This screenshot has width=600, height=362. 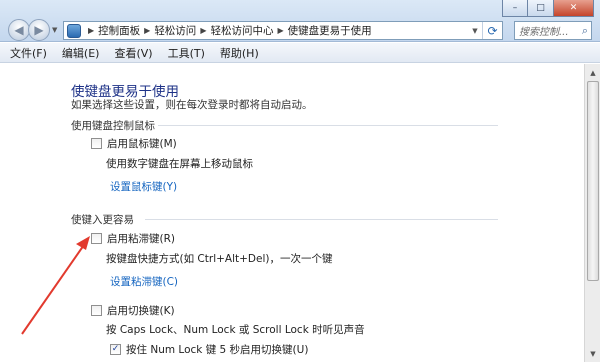 I want to click on scroll-down-icon: ▼, so click(x=593, y=353).